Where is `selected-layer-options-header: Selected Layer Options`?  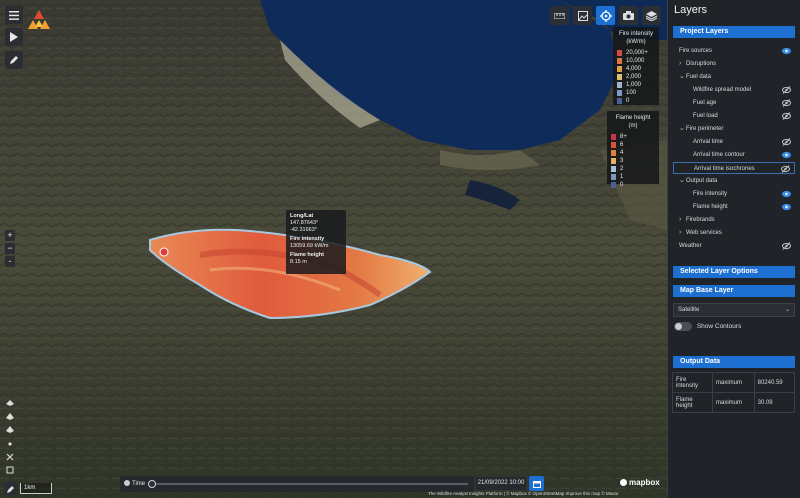
selected-layer-options-header: Selected Layer Options is located at coordinates (734, 272).